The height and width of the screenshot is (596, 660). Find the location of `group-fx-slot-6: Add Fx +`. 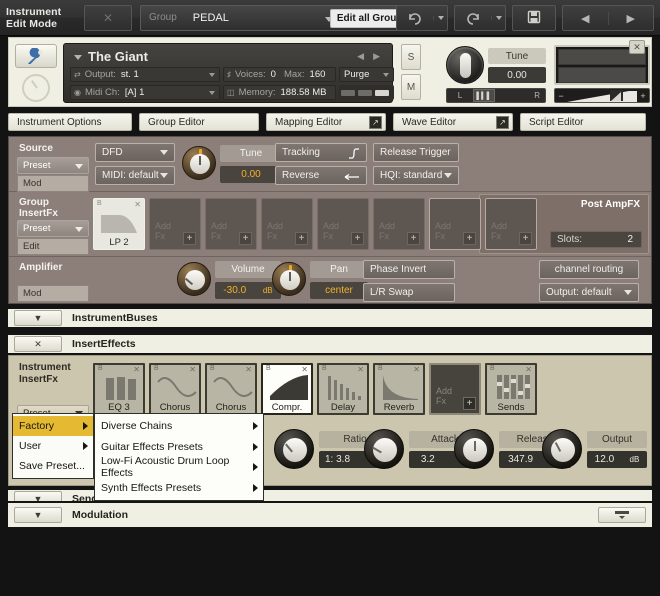

group-fx-slot-6: Add Fx + is located at coordinates (399, 224).